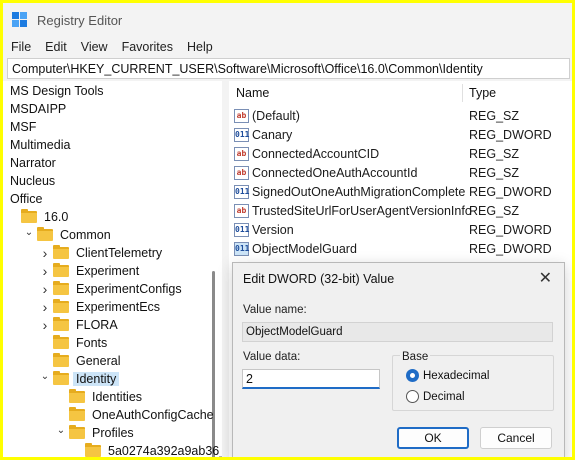  Describe the element at coordinates (92, 343) in the screenshot. I see `tree-item-label: Fonts` at that location.